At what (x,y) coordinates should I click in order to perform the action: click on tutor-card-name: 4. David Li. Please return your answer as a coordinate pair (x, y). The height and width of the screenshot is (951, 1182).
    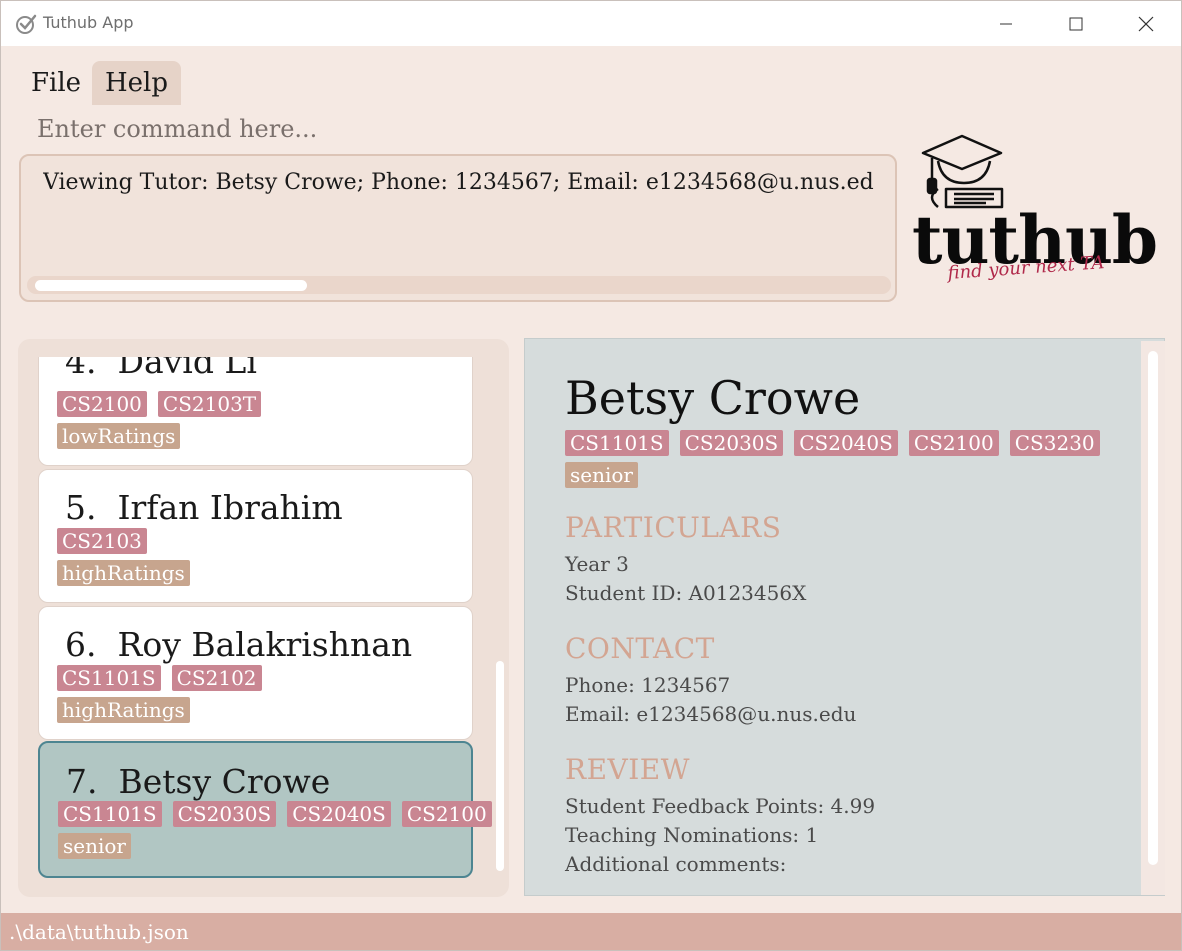
    Looking at the image, I should click on (161, 369).